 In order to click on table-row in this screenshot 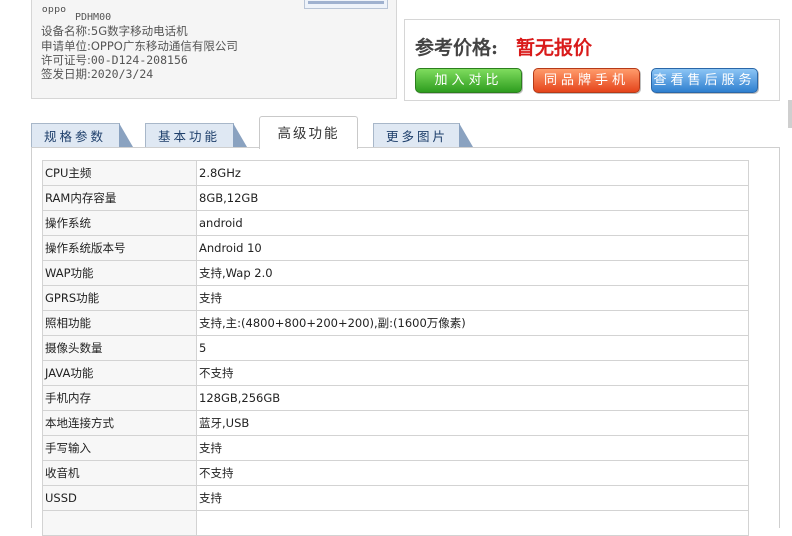, I will do `click(395, 523)`.